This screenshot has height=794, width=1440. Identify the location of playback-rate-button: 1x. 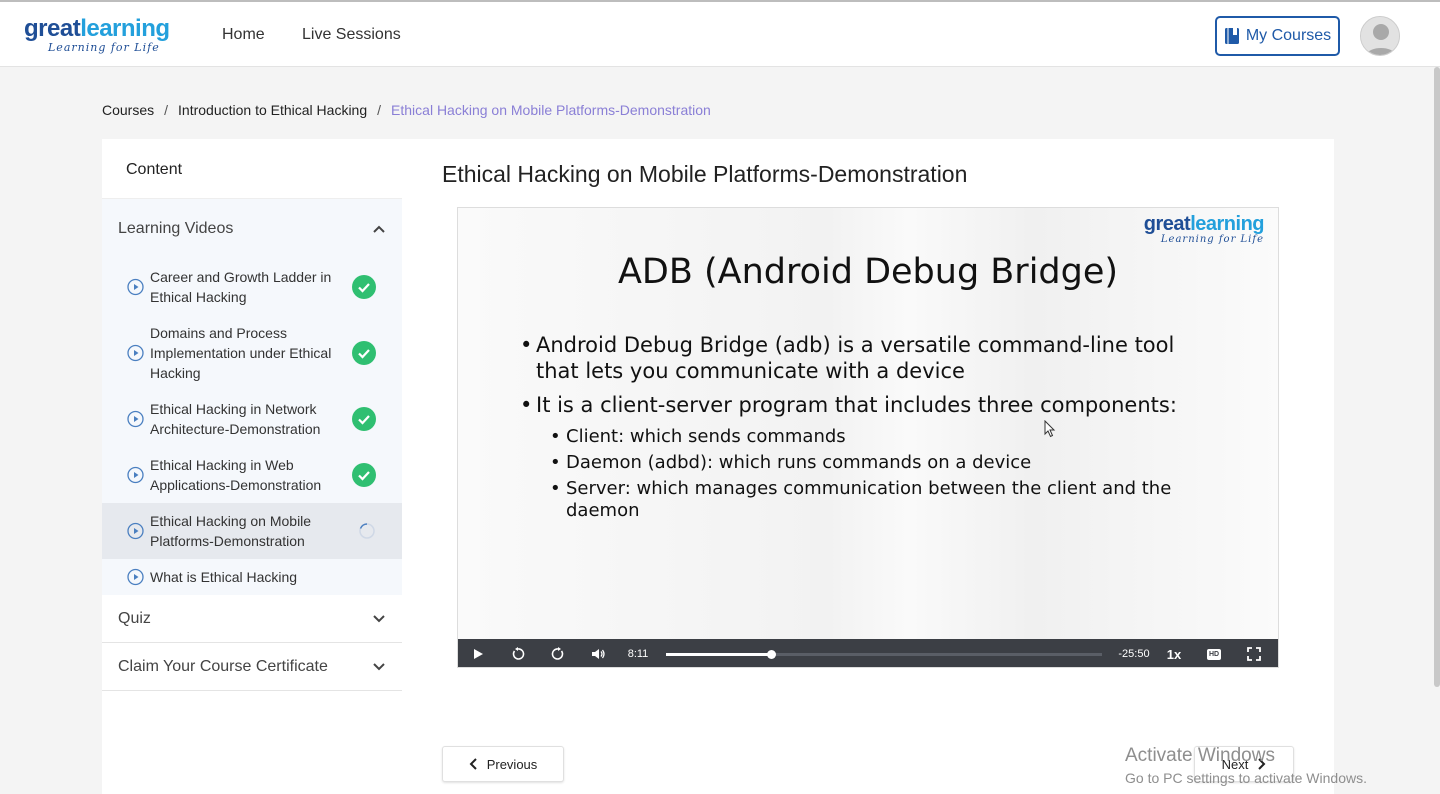
(1174, 654).